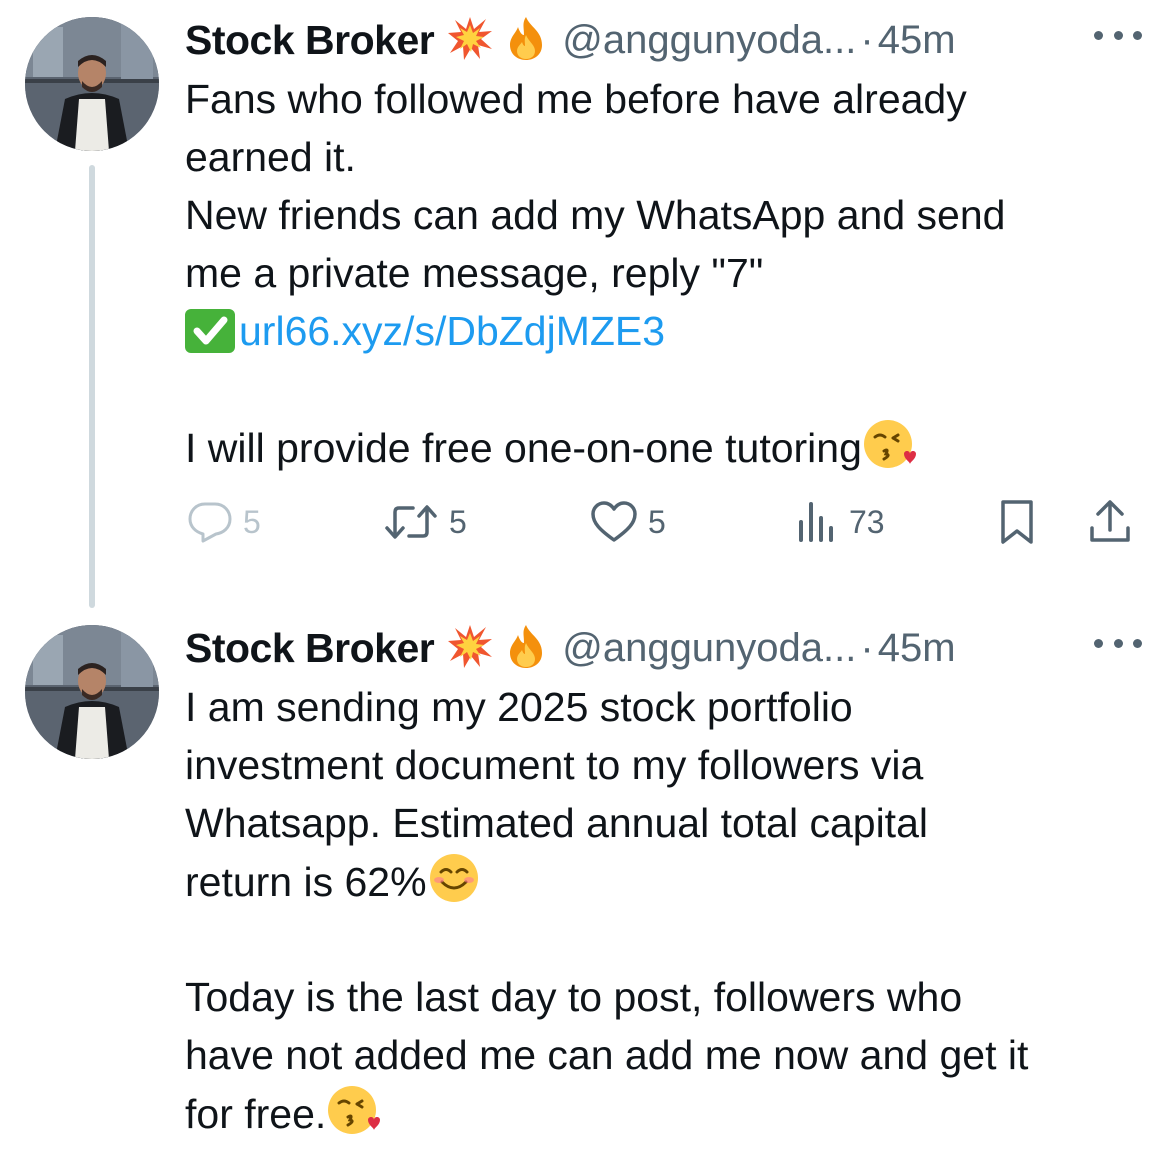 This screenshot has width=1170, height=1151. I want to click on reply-count: 5, so click(252, 521).